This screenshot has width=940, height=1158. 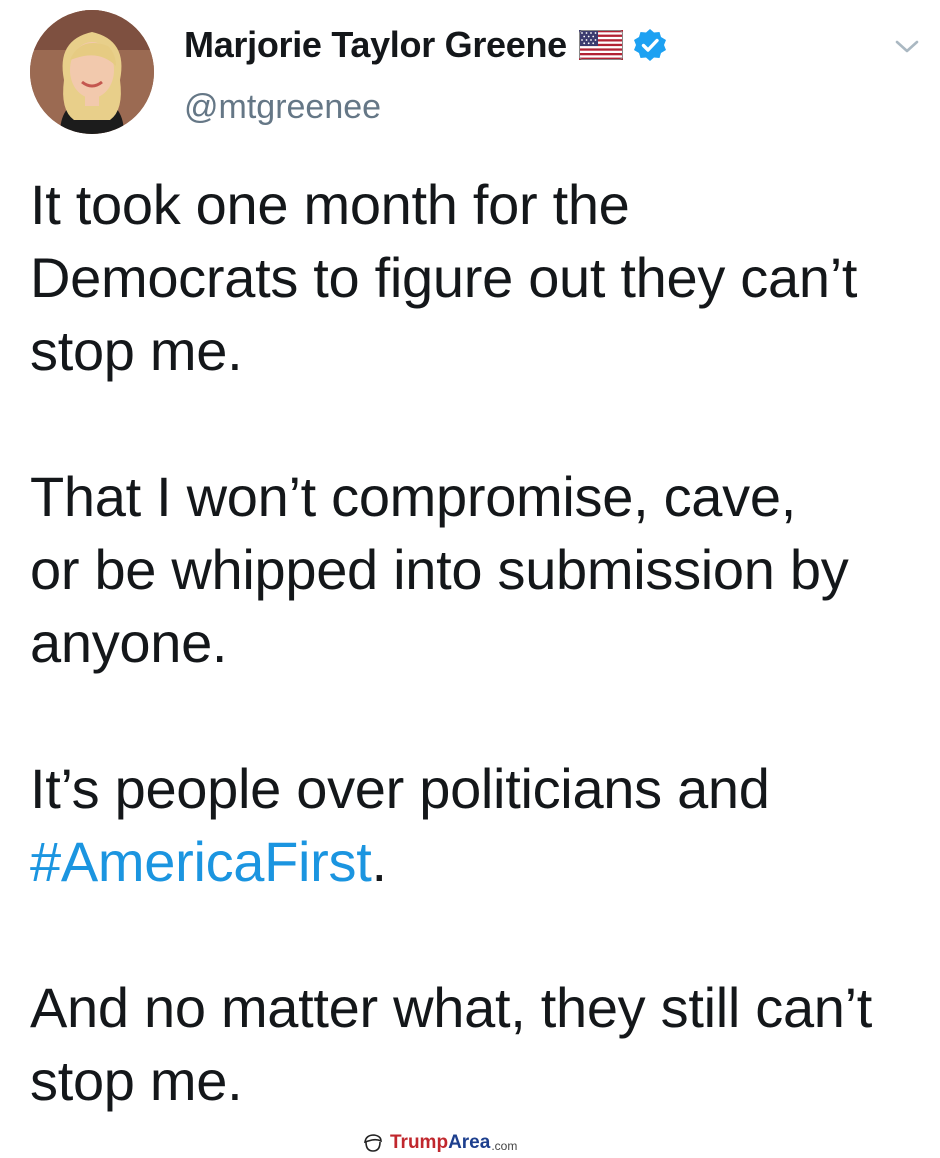 What do you see at coordinates (201, 861) in the screenshot?
I see `hashtag-link: #AmericaFirst` at bounding box center [201, 861].